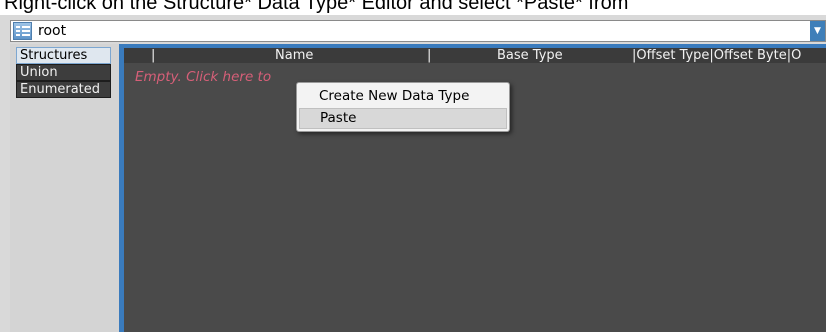 The image size is (826, 332). What do you see at coordinates (22, 31) in the screenshot?
I see `tree-view-icon` at bounding box center [22, 31].